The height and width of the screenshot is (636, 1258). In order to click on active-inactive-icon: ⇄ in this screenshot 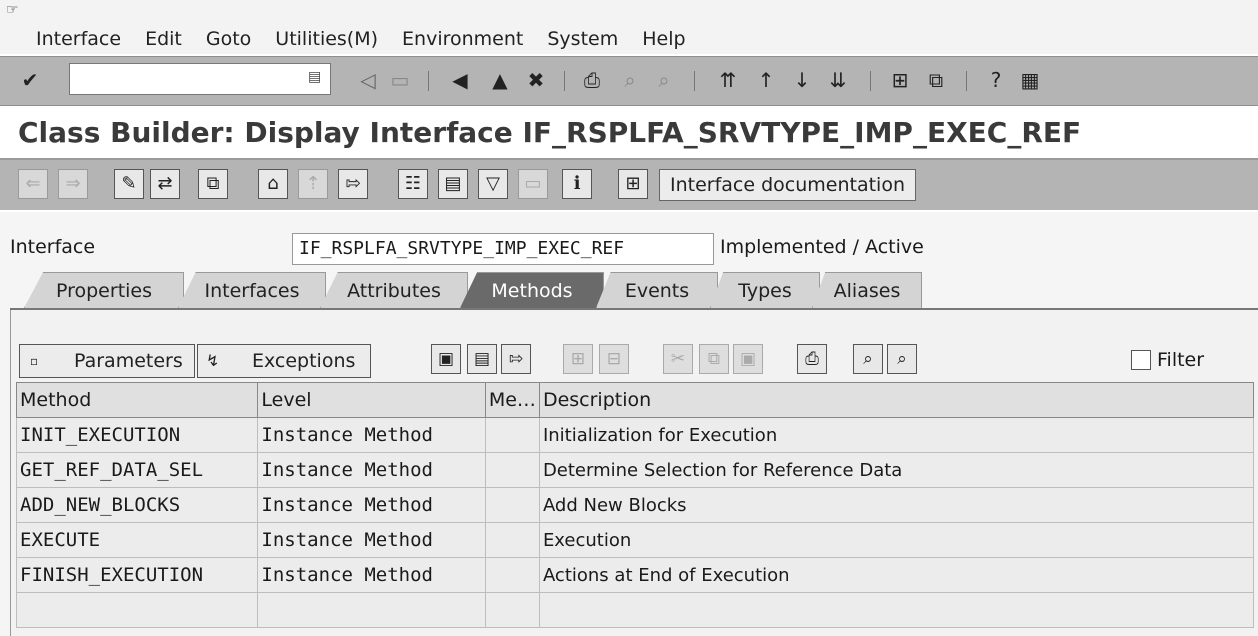, I will do `click(165, 184)`.